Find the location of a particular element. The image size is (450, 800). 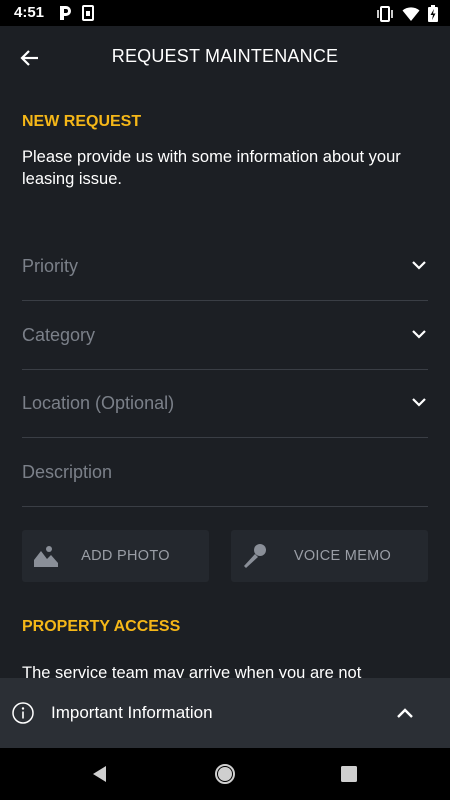

page-title: REQUEST MAINTENANCE is located at coordinates (225, 56).